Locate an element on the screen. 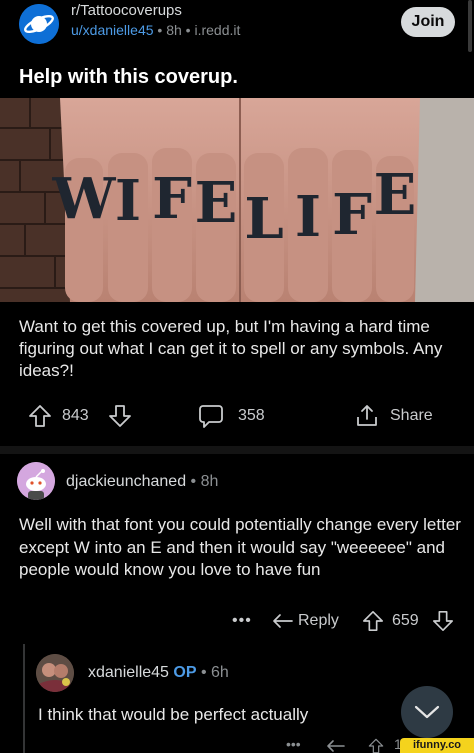  comments-button is located at coordinates (211, 416).